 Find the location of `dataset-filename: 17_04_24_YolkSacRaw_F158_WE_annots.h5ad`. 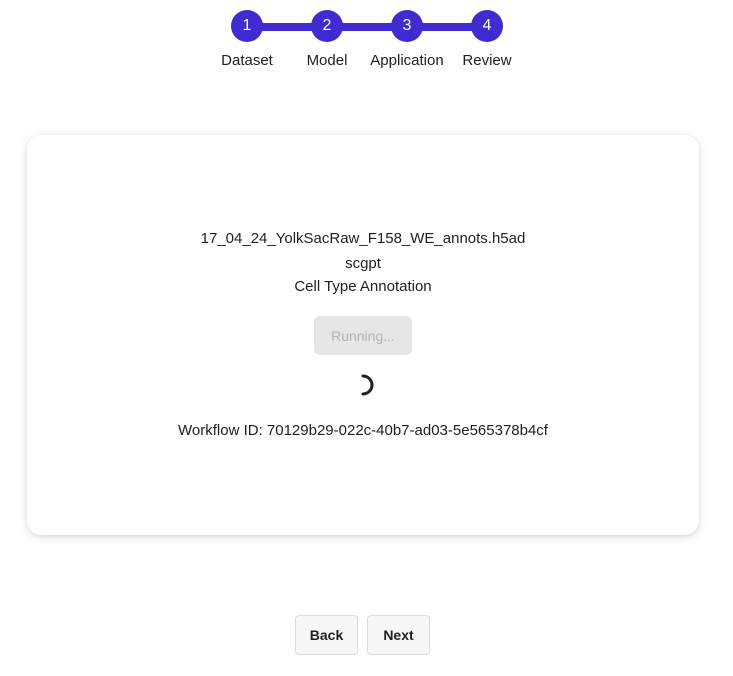

dataset-filename: 17_04_24_YolkSacRaw_F158_WE_annots.h5ad is located at coordinates (363, 238).